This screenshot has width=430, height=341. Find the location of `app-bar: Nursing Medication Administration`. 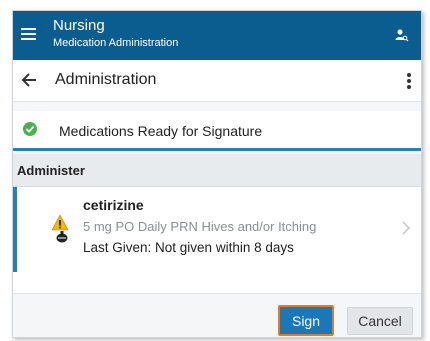

app-bar: Nursing Medication Administration is located at coordinates (217, 35).